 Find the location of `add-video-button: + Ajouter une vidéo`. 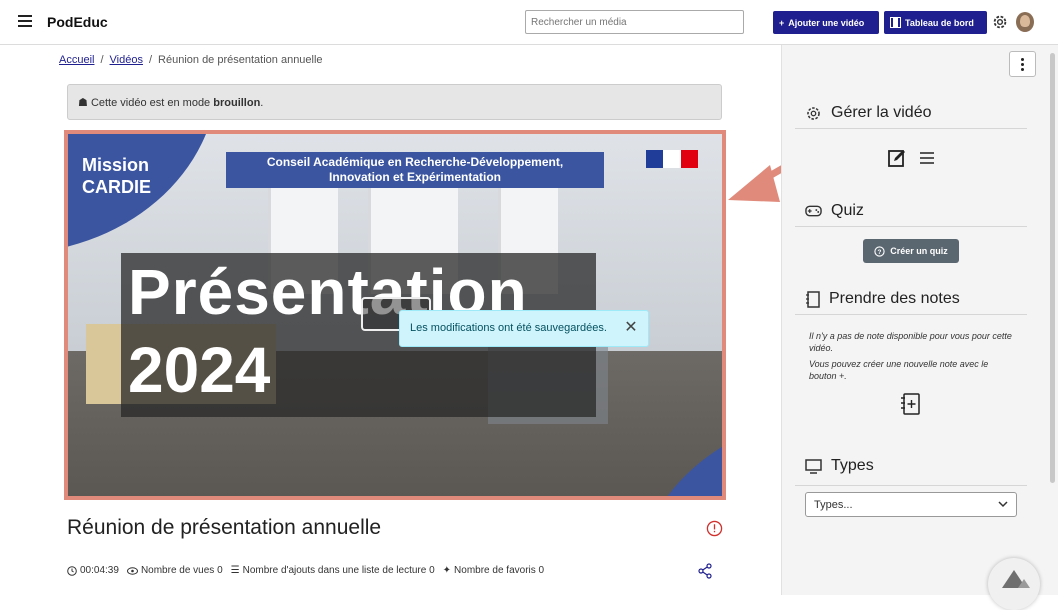

add-video-button: + Ajouter une vidéo is located at coordinates (826, 22).